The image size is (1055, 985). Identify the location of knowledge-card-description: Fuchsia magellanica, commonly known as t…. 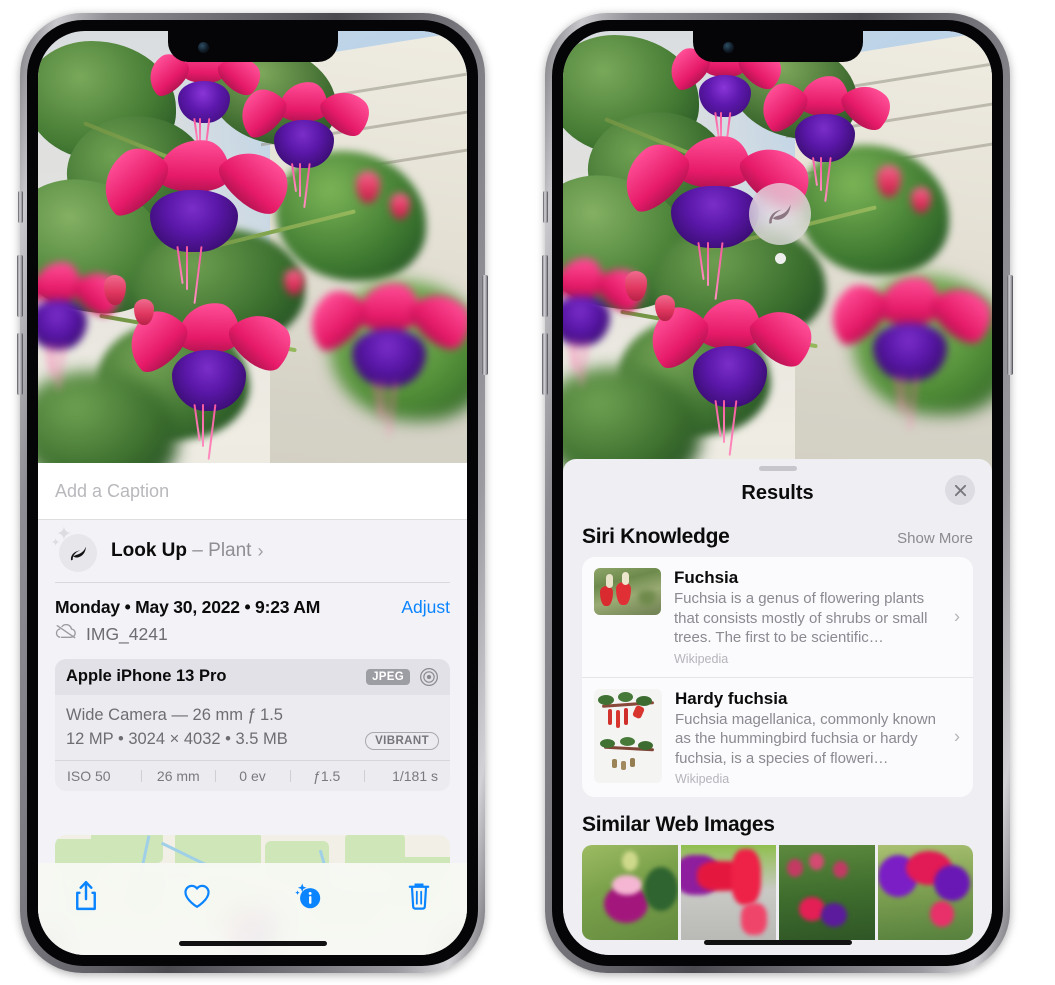
(805, 738).